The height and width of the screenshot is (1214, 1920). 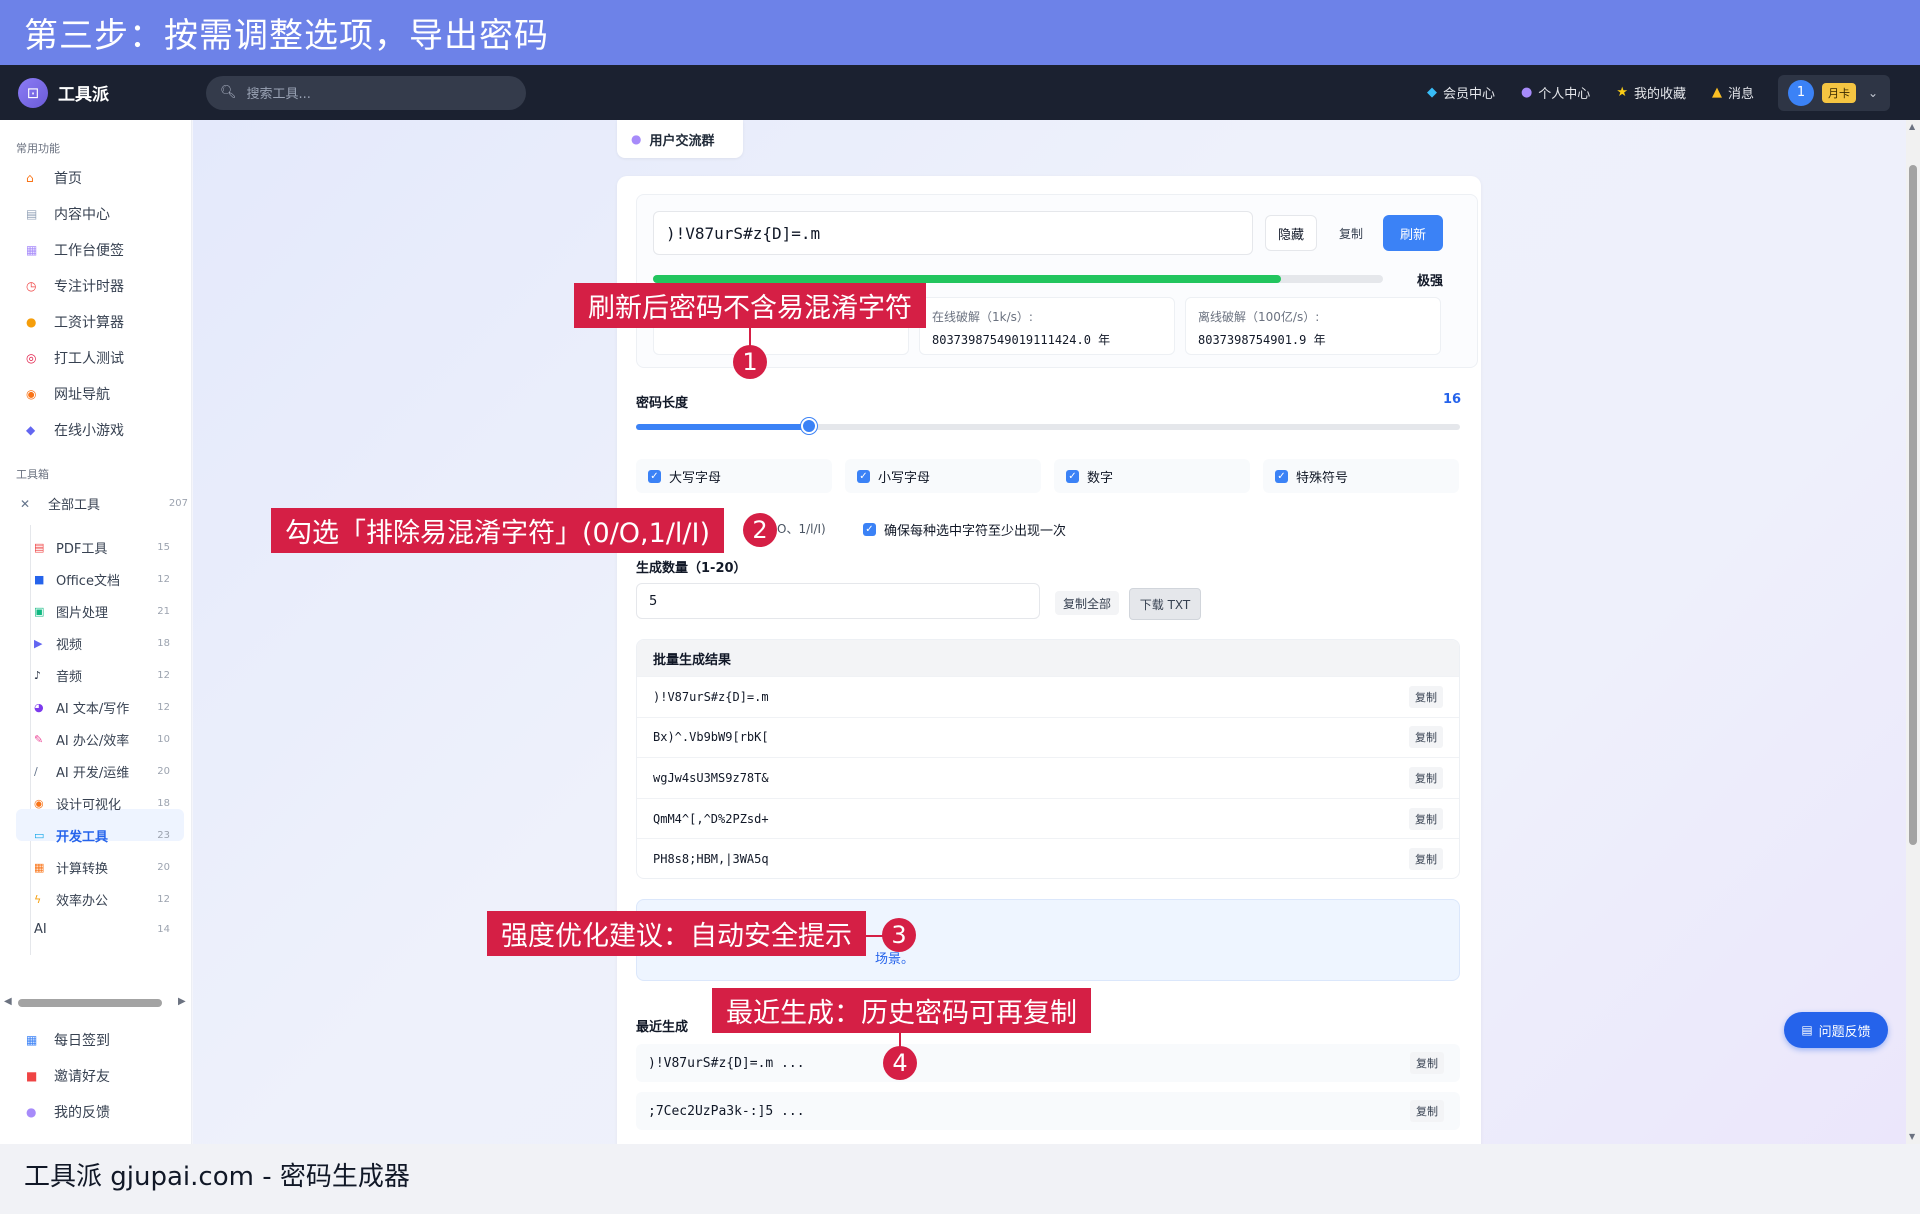 What do you see at coordinates (38, 675) in the screenshot?
I see `music-icon: ♪` at bounding box center [38, 675].